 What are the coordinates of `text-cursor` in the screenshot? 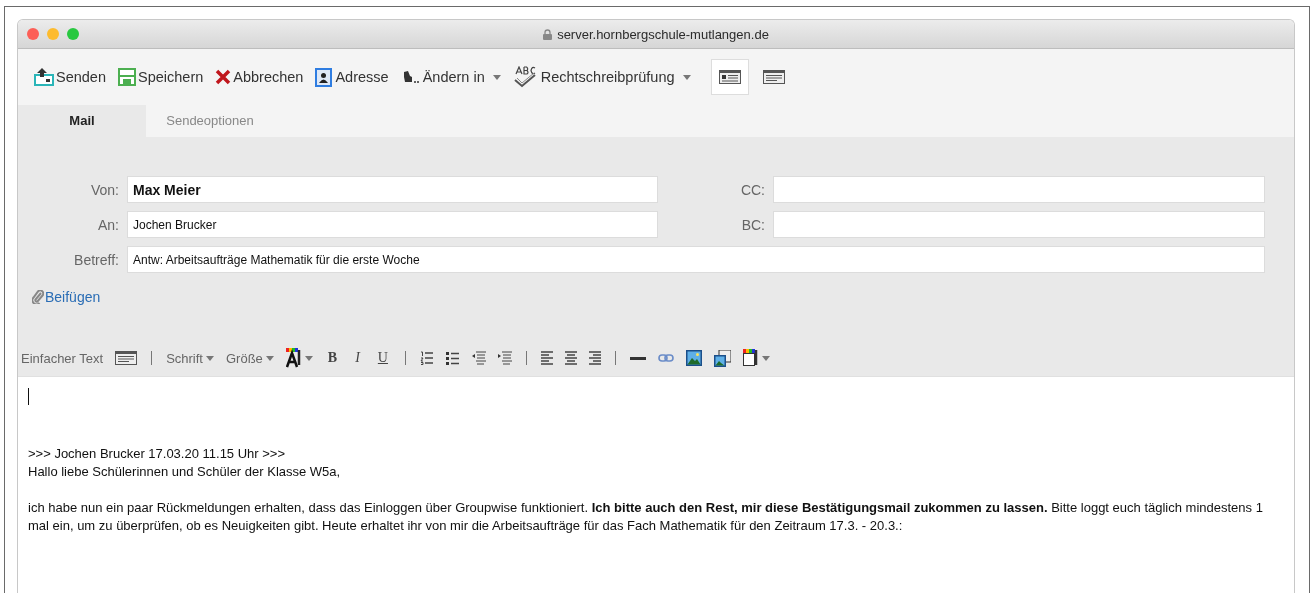 It's located at (28, 396).